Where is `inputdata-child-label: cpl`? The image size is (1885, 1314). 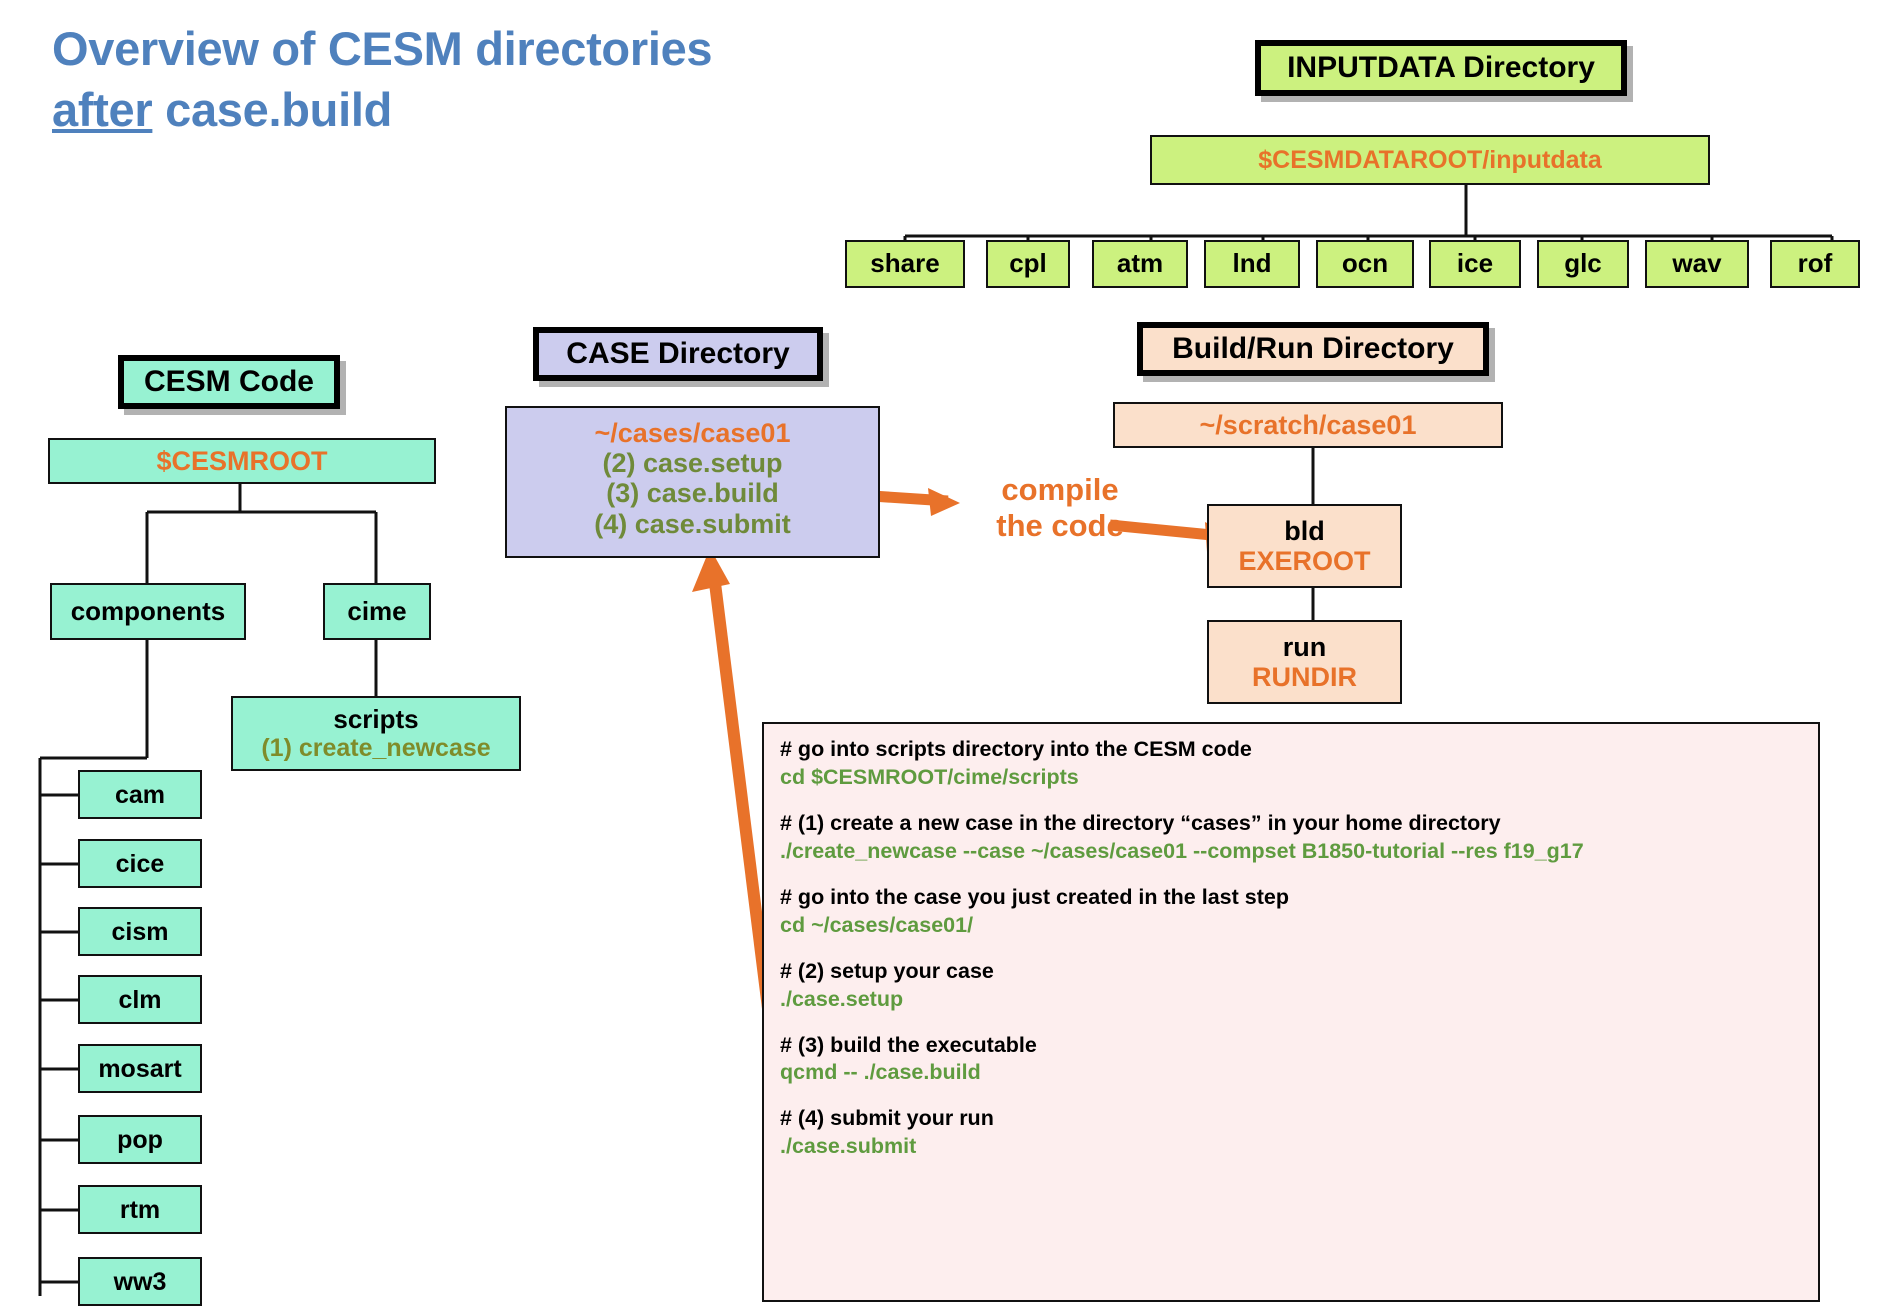 inputdata-child-label: cpl is located at coordinates (1028, 263).